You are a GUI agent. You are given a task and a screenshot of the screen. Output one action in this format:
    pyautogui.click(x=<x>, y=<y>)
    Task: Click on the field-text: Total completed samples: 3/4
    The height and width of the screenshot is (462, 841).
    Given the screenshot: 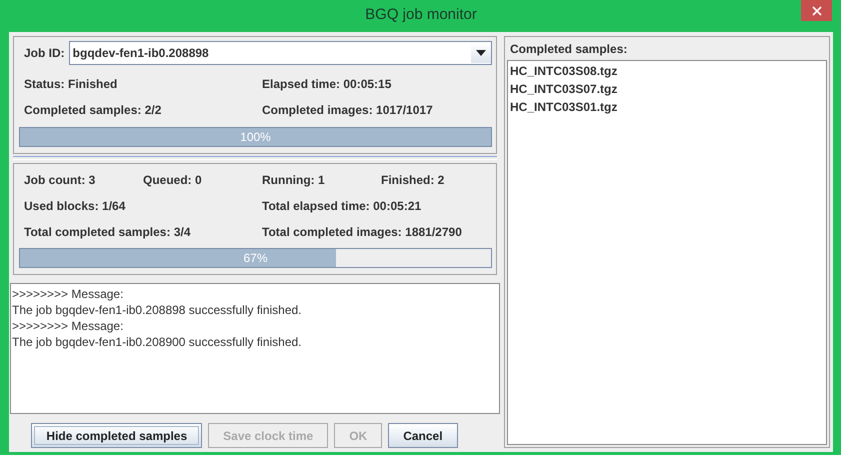 What is the action you would take?
    pyautogui.click(x=108, y=232)
    